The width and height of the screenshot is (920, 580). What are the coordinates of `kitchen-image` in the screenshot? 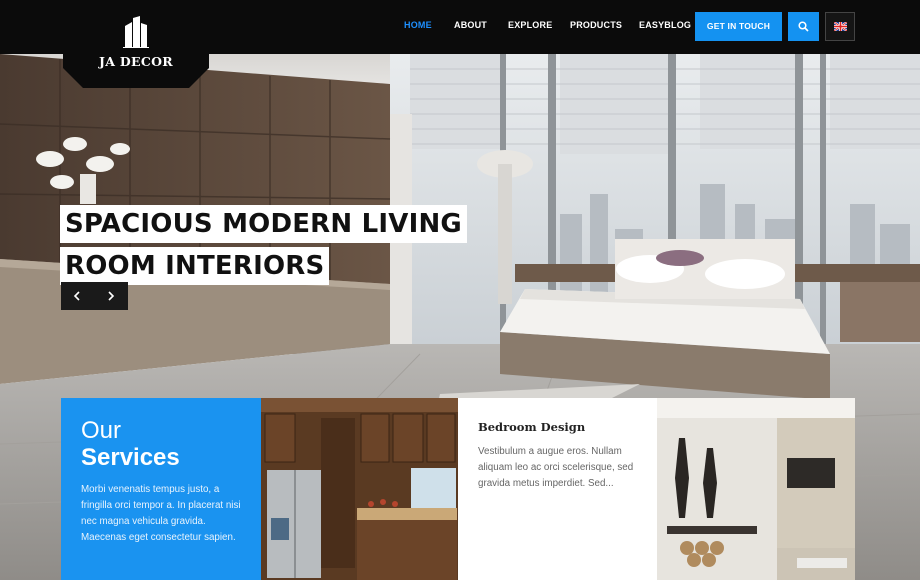 It's located at (359, 489).